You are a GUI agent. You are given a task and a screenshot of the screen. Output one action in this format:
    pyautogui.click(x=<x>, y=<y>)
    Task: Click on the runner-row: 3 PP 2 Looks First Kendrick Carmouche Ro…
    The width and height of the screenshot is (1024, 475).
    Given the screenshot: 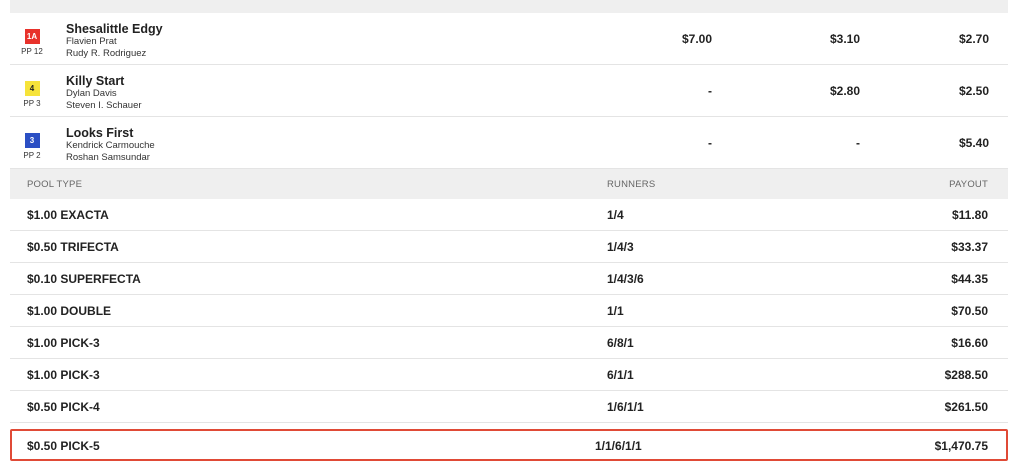 What is the action you would take?
    pyautogui.click(x=509, y=143)
    